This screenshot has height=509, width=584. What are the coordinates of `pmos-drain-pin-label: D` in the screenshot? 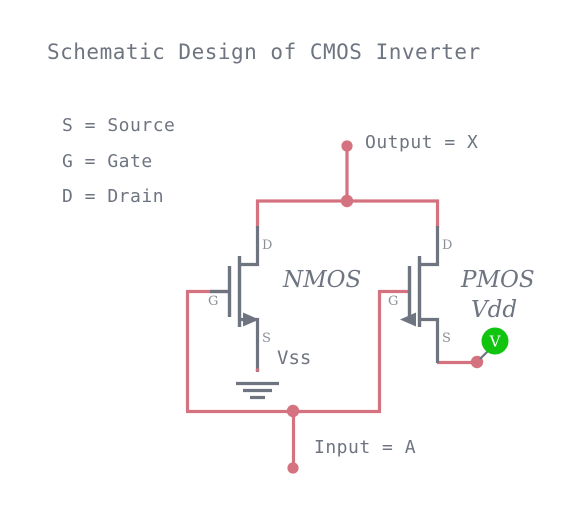 It's located at (447, 245).